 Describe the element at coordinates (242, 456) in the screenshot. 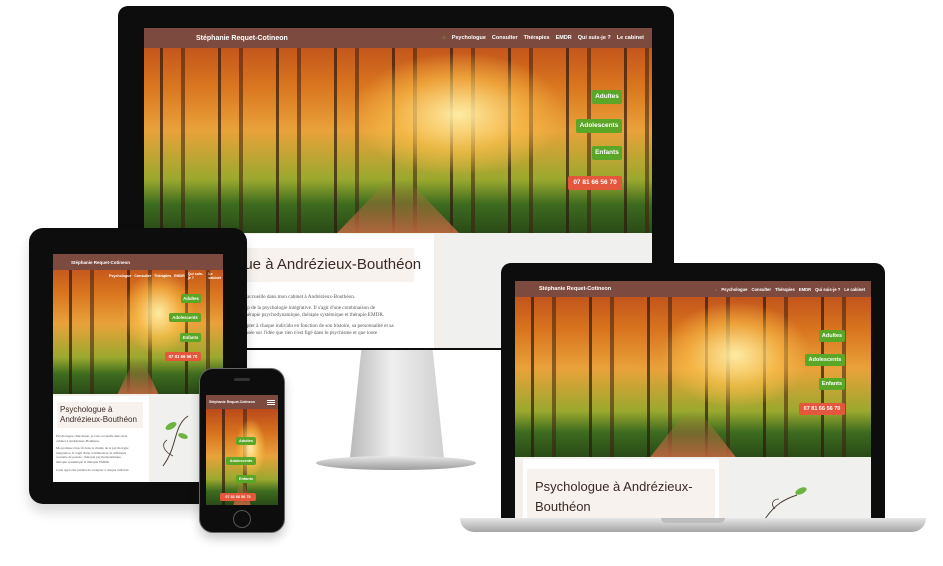

I see `phone-hero-image` at that location.